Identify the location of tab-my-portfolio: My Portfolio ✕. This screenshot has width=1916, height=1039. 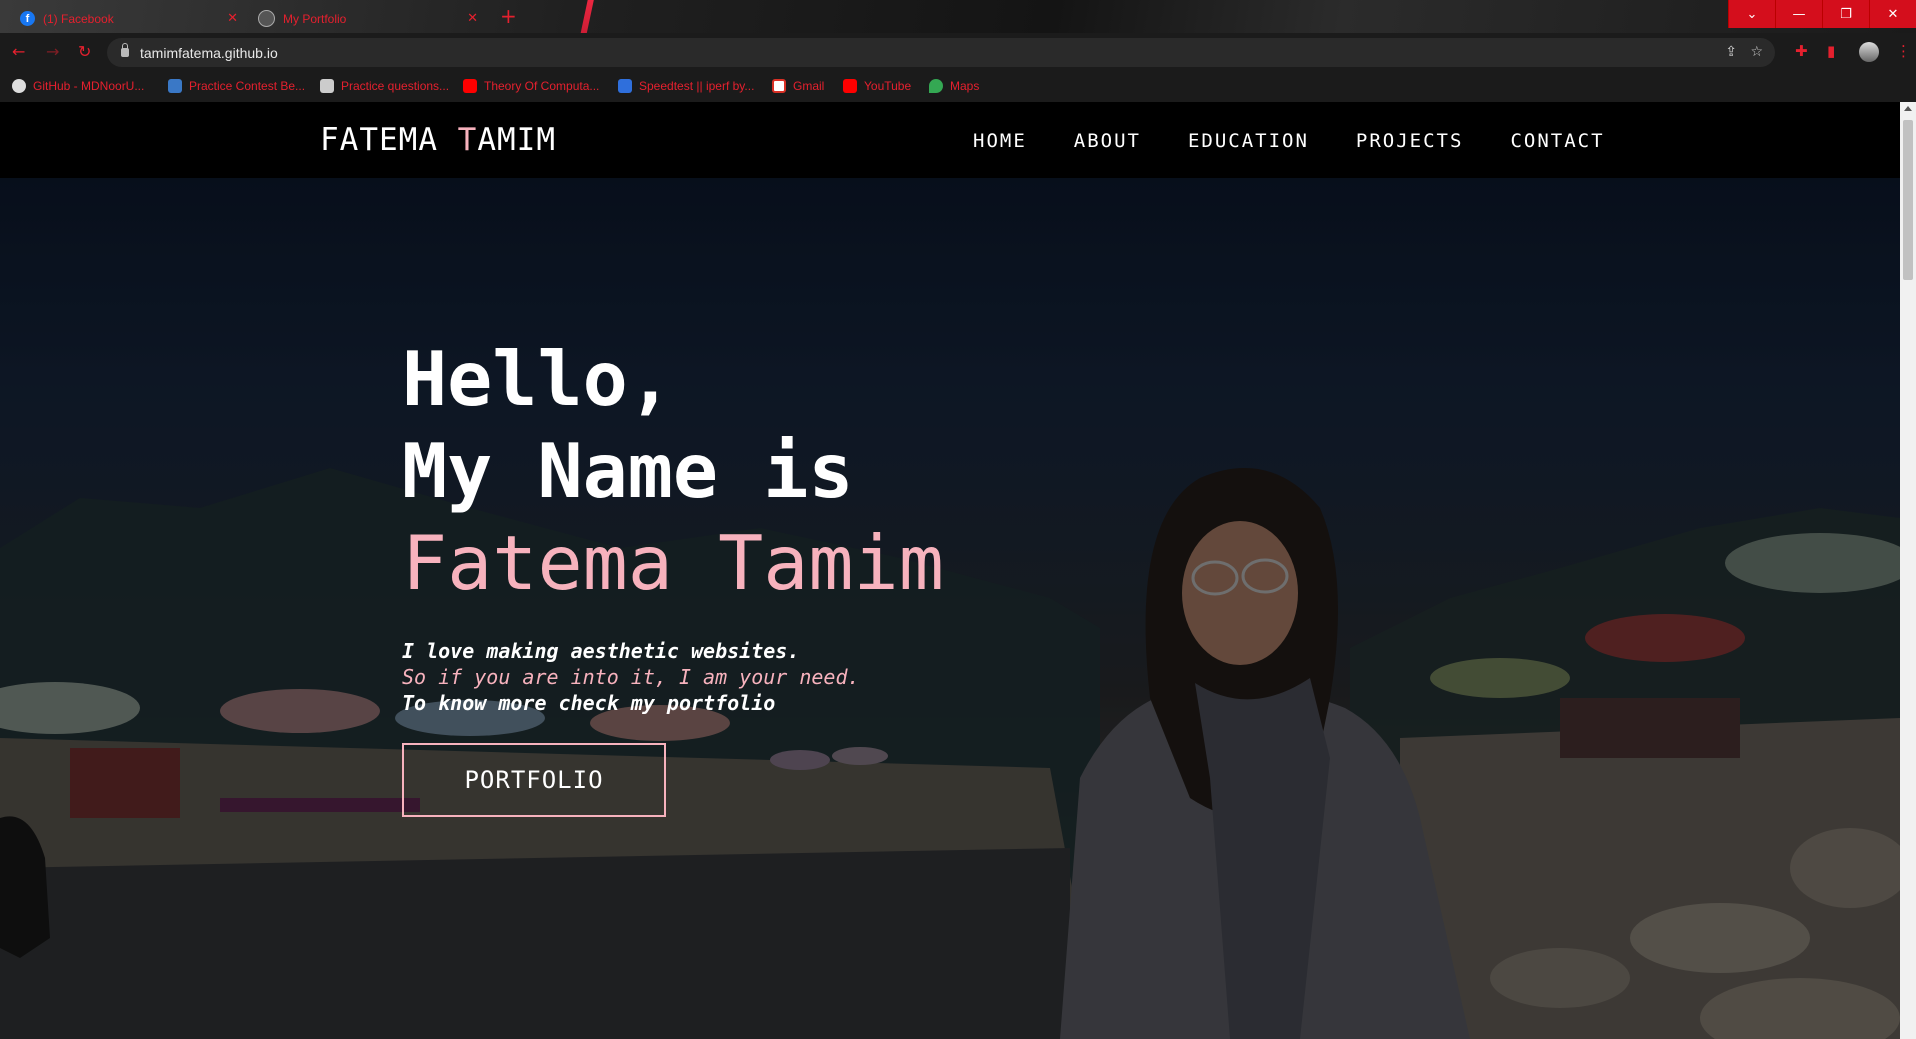
(368, 18).